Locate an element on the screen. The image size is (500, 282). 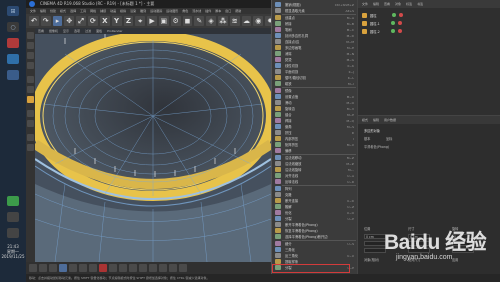
menu-help: 帮助 is located at coordinates (238, 11).